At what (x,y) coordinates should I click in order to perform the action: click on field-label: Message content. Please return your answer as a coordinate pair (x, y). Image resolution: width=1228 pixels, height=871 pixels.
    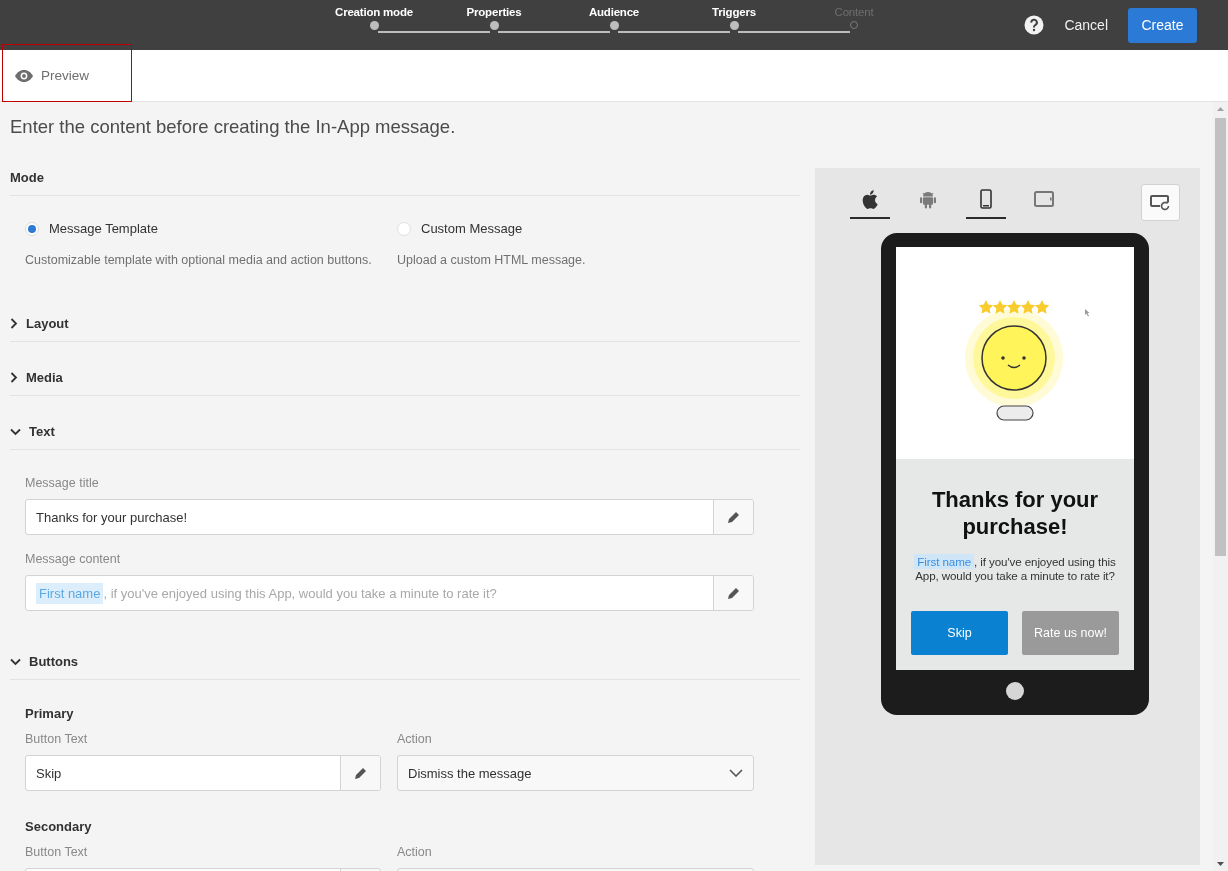
    Looking at the image, I should click on (73, 559).